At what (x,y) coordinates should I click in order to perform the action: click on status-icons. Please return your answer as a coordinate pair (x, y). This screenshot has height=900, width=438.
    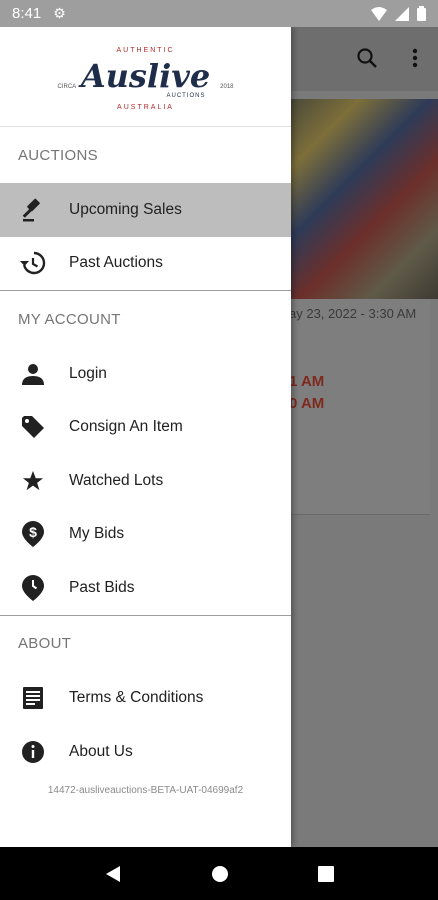
    Looking at the image, I should click on (398, 13).